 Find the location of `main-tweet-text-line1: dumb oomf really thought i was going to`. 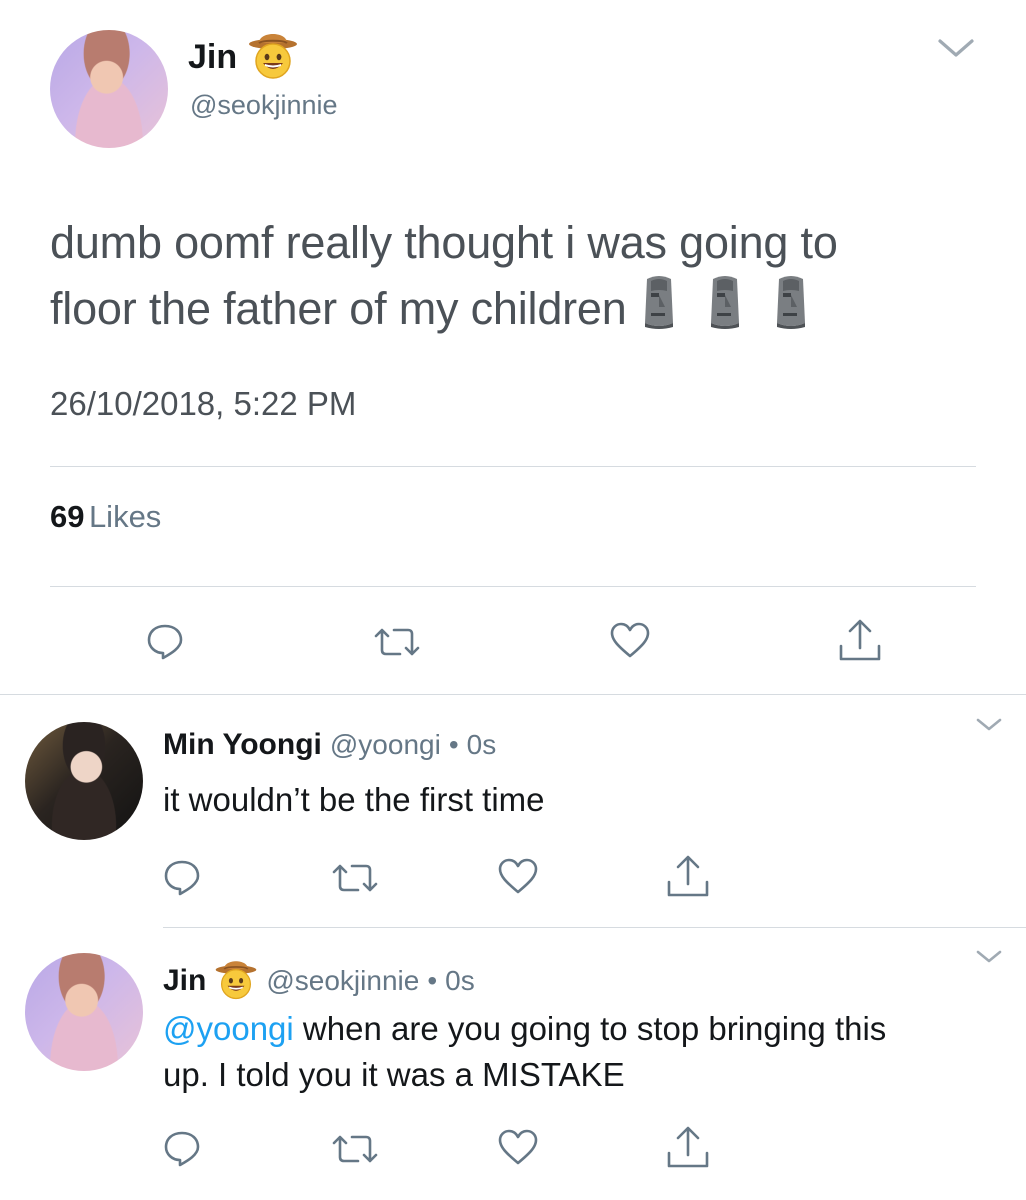

main-tweet-text-line1: dumb oomf really thought i was going to is located at coordinates (444, 242).